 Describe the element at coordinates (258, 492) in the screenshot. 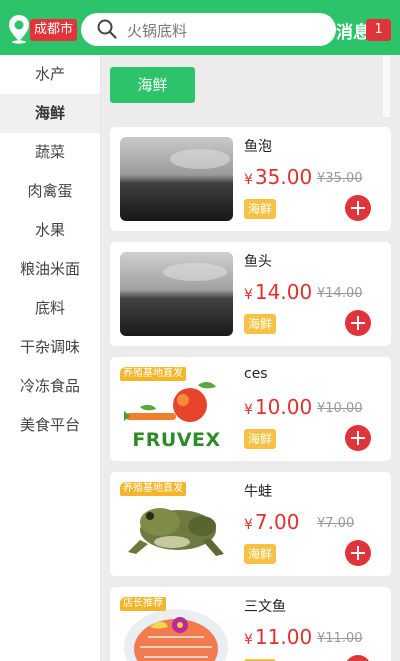

I see `product-name: 牛蛙` at that location.